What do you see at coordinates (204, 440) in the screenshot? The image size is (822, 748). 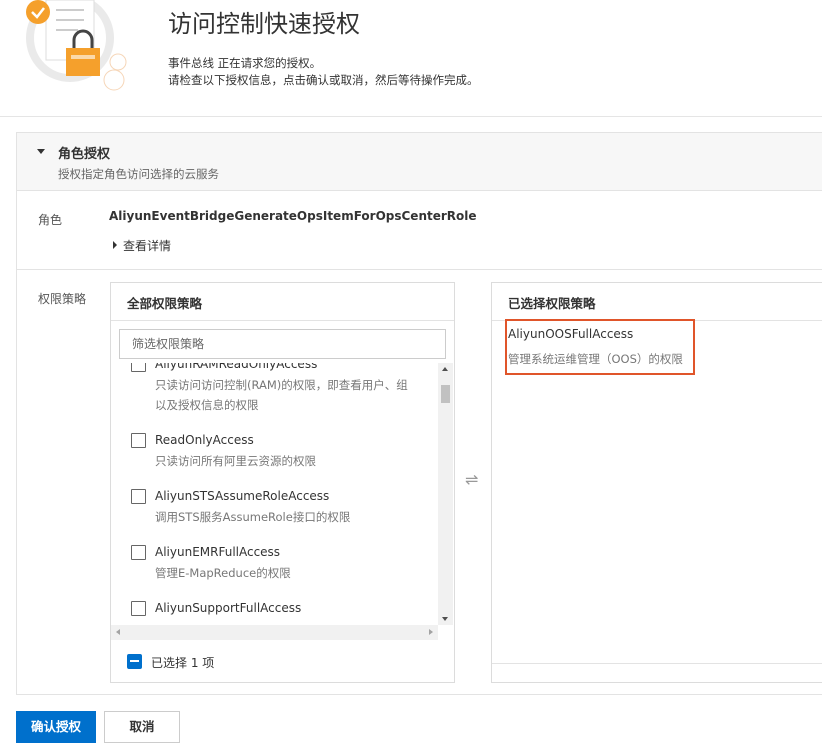 I see `policy-name: ReadOnlyAccess` at bounding box center [204, 440].